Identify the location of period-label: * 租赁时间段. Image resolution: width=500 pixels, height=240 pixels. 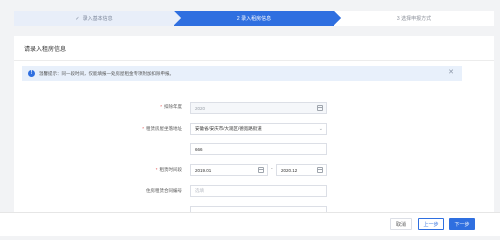
(168, 169).